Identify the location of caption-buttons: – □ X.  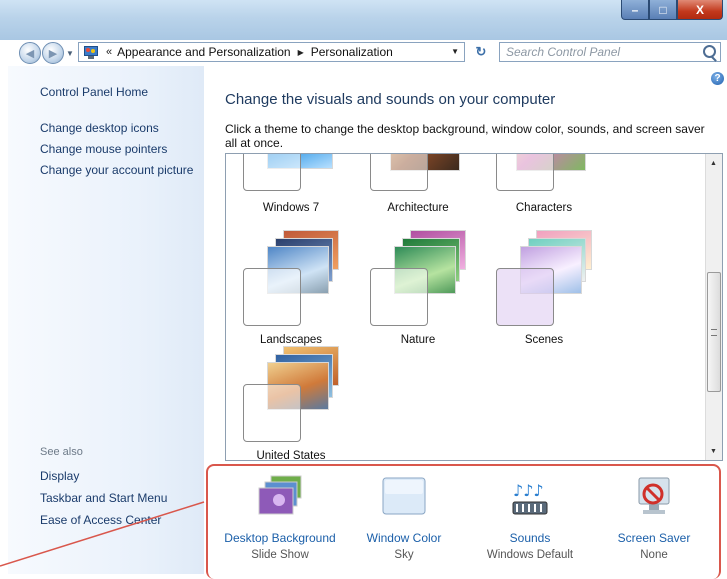
(672, 10).